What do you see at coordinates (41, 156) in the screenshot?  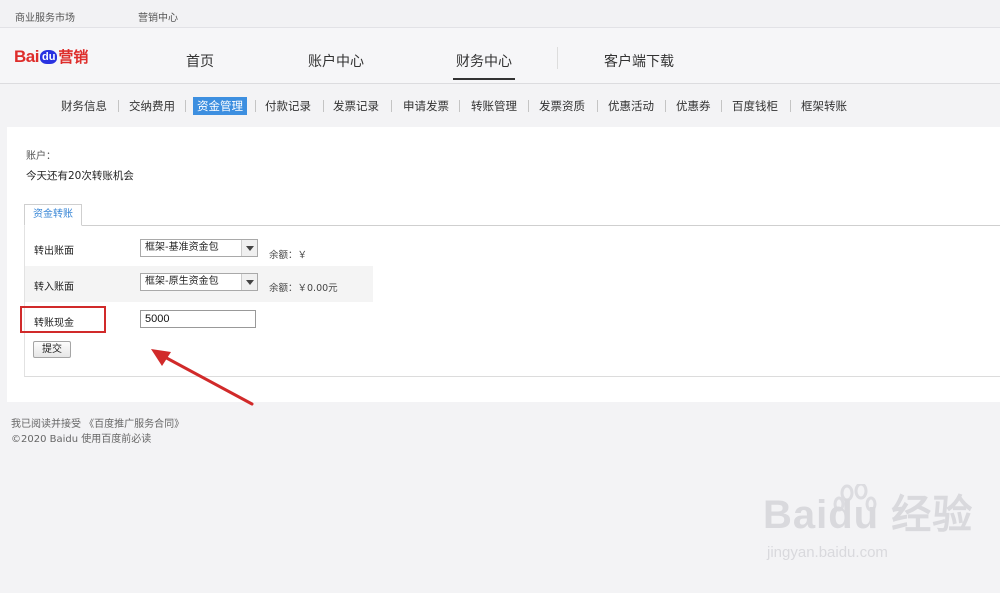 I see `account-label: 账户：` at bounding box center [41, 156].